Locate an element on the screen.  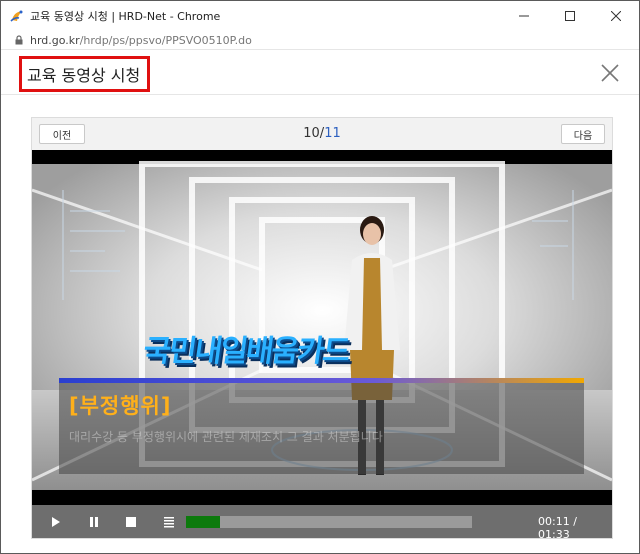
minimize-icon is located at coordinates (524, 16).